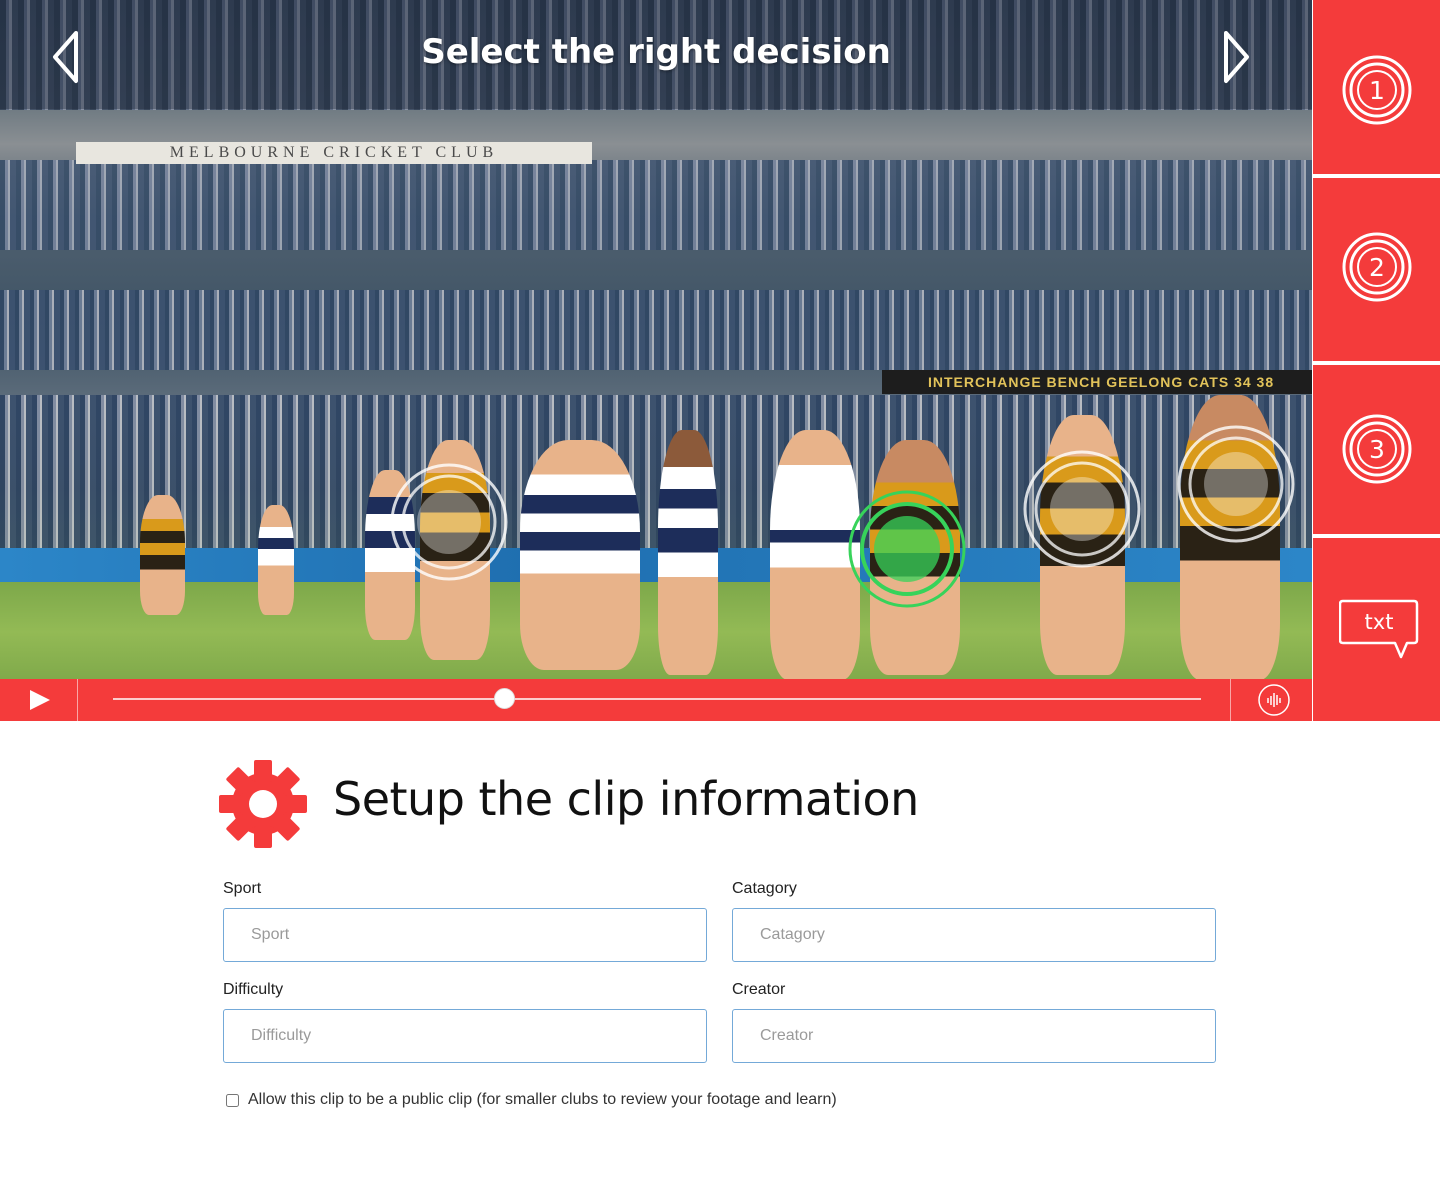 The image size is (1440, 1181). I want to click on creator-label: Creator, so click(759, 989).